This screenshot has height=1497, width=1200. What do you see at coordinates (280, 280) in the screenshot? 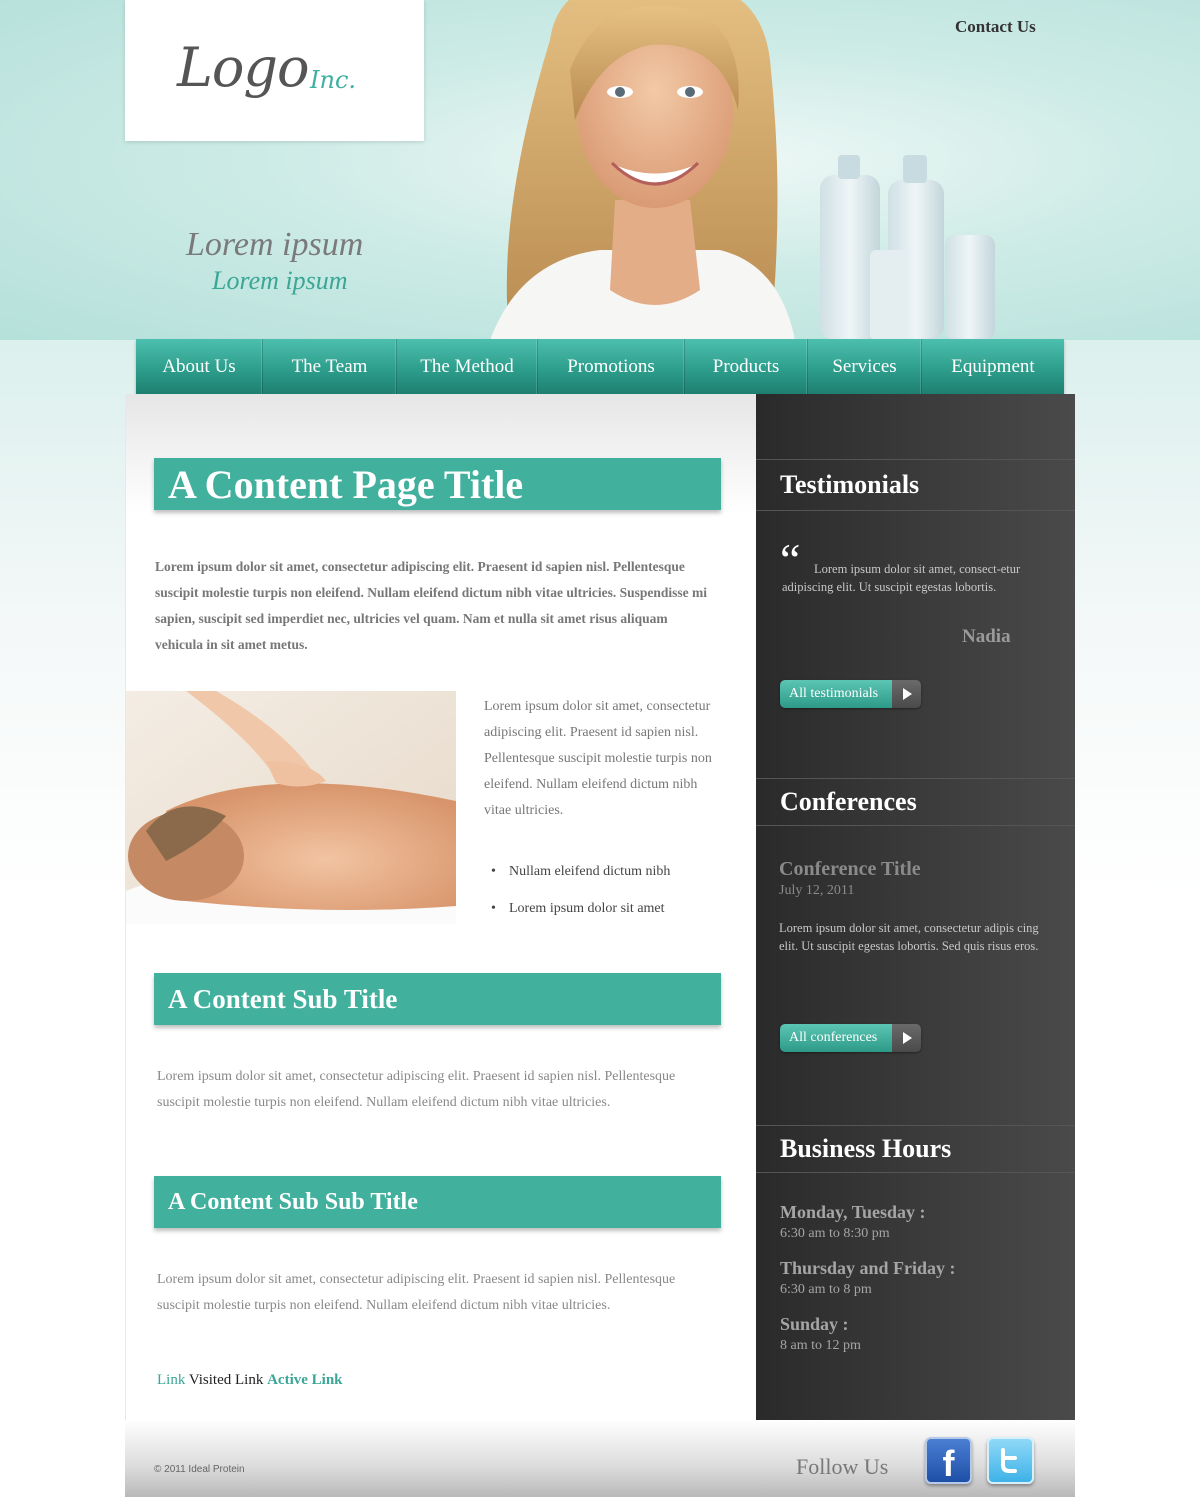
I see `tagline-secondary: Lorem ipsum` at bounding box center [280, 280].